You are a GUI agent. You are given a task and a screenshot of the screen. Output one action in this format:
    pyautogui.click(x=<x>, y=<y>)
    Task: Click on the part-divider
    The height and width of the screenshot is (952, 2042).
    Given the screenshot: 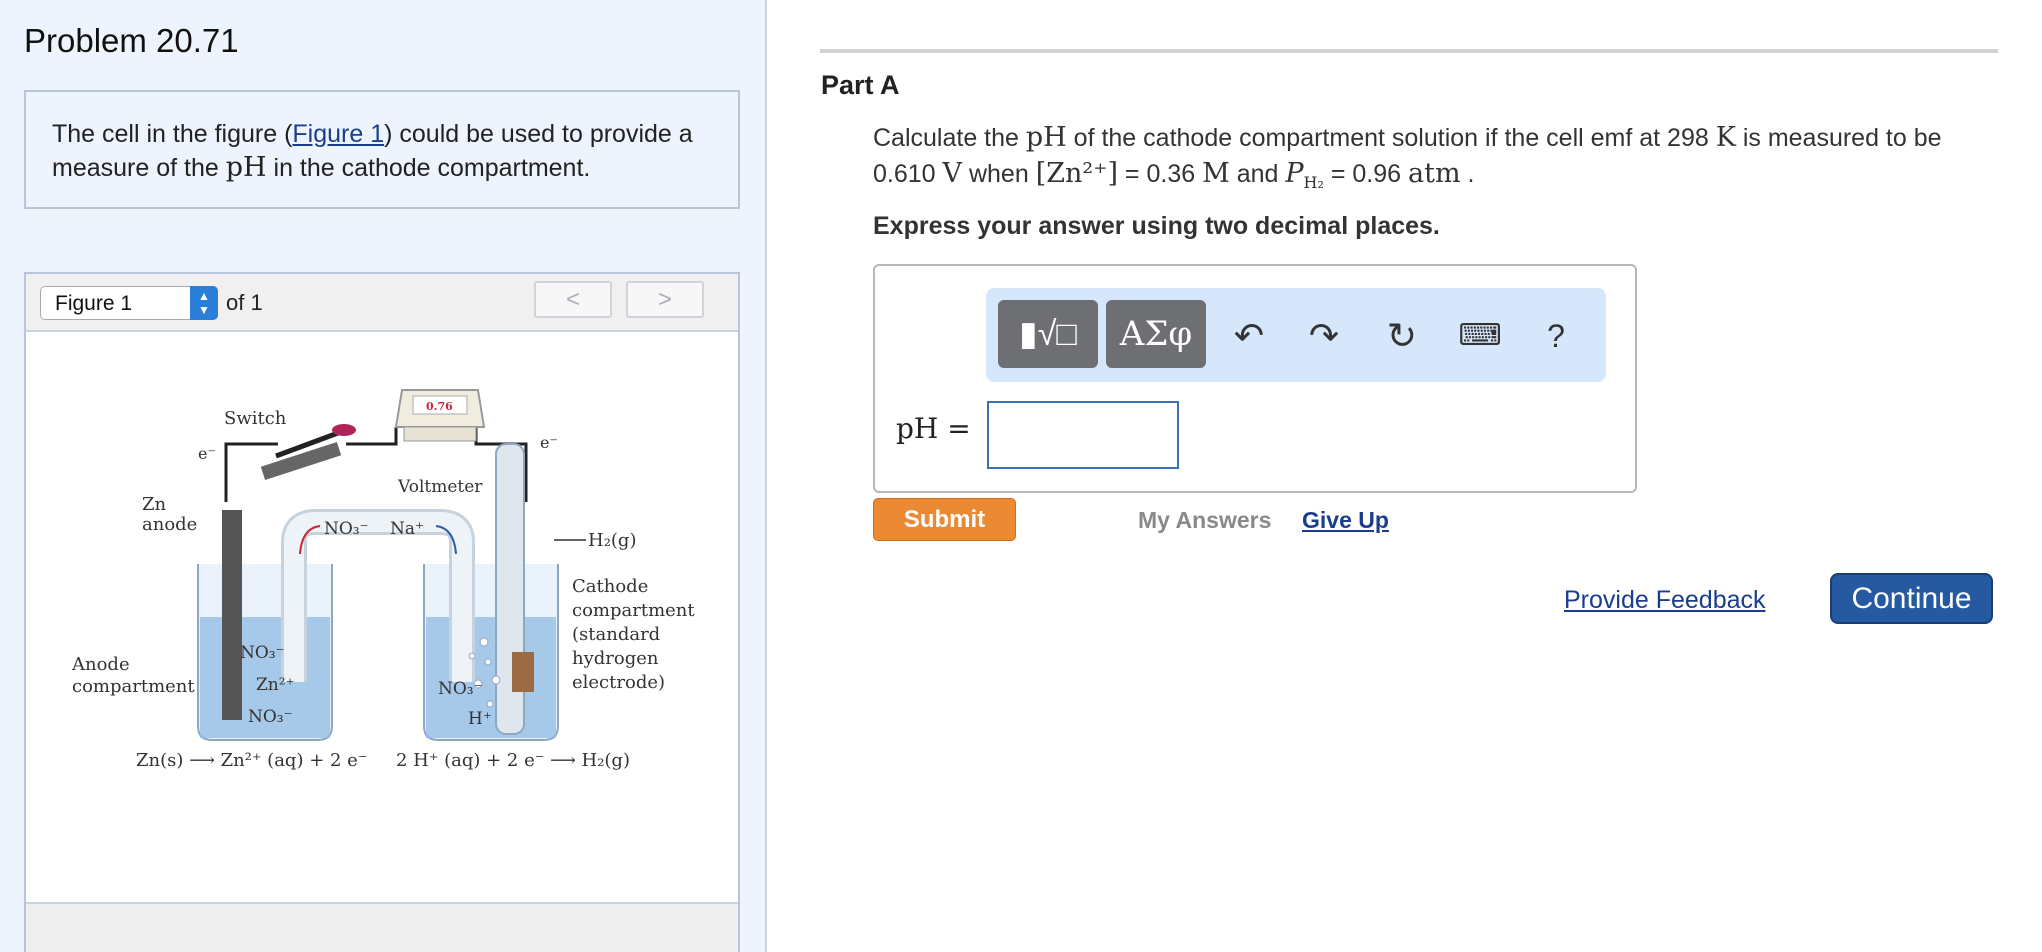 What is the action you would take?
    pyautogui.click(x=1409, y=51)
    